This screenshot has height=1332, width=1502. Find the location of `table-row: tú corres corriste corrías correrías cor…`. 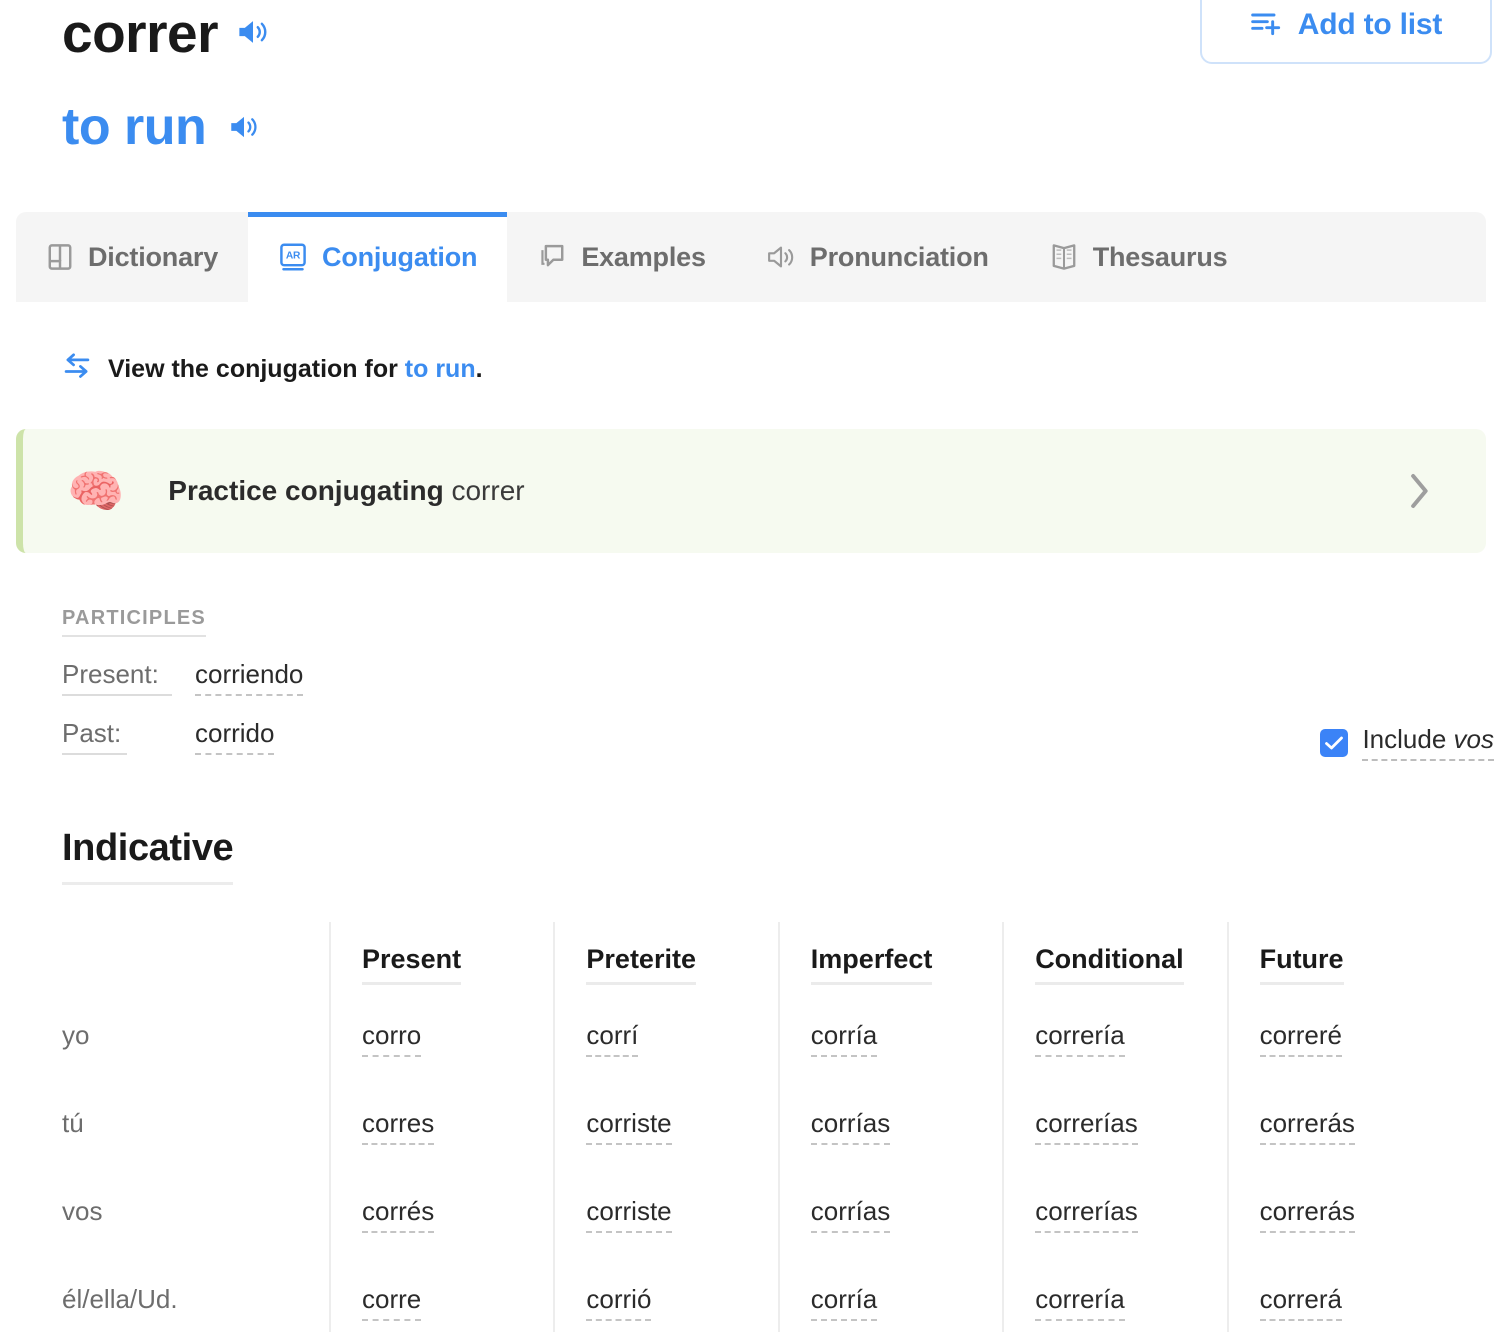

table-row: tú corres corriste corrías correrías cor… is located at coordinates (752, 1132).